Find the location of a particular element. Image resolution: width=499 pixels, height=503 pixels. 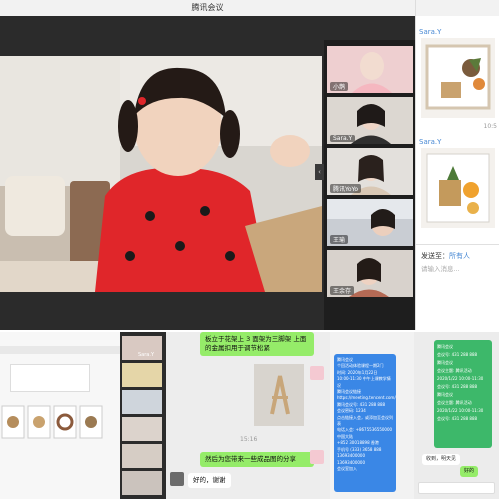

participant-name: 王余存 is located at coordinates (342, 290).